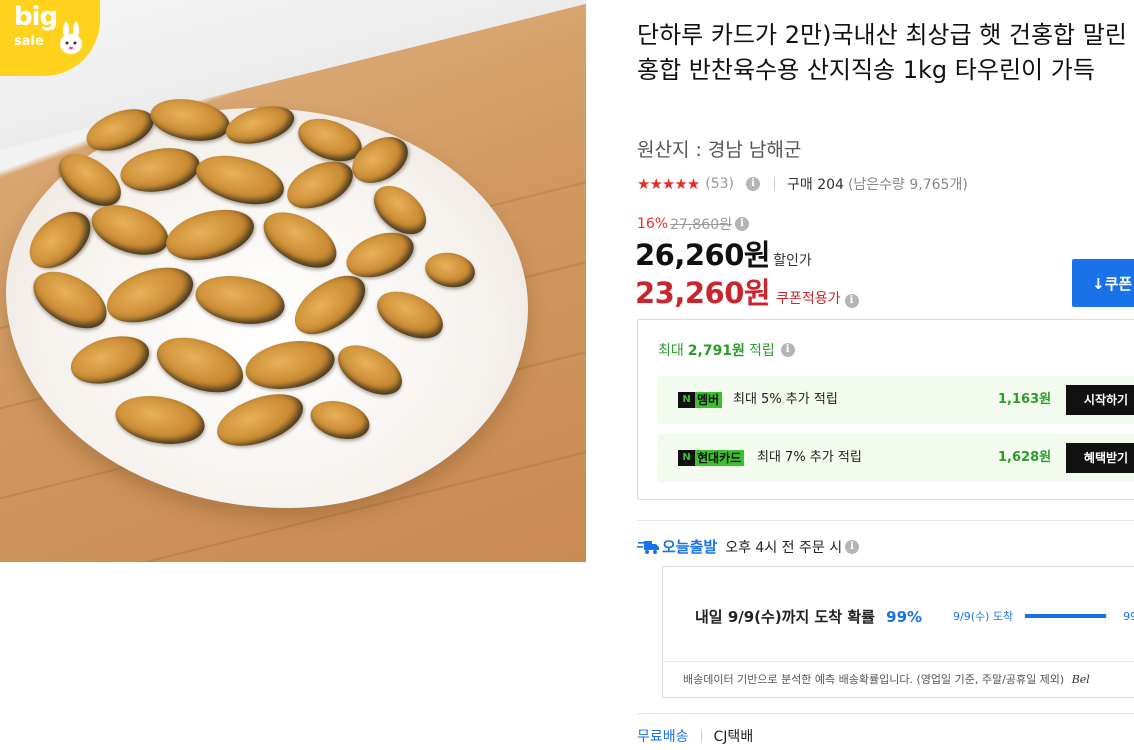 The image size is (1134, 750). I want to click on start-membership-button: 시작하기, so click(1100, 400).